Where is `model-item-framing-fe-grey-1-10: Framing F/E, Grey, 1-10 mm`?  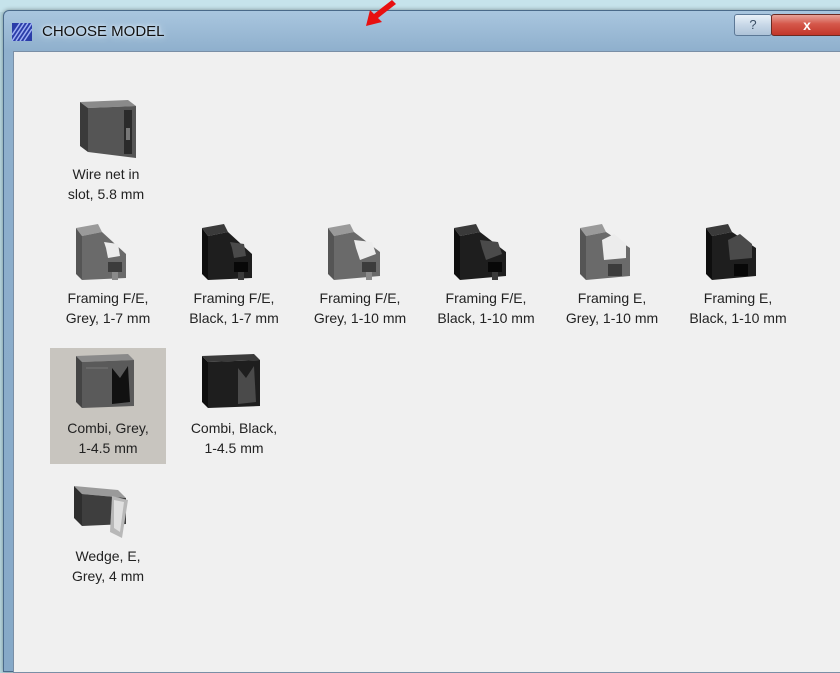 model-item-framing-fe-grey-1-10: Framing F/E, Grey, 1-10 mm is located at coordinates (360, 276).